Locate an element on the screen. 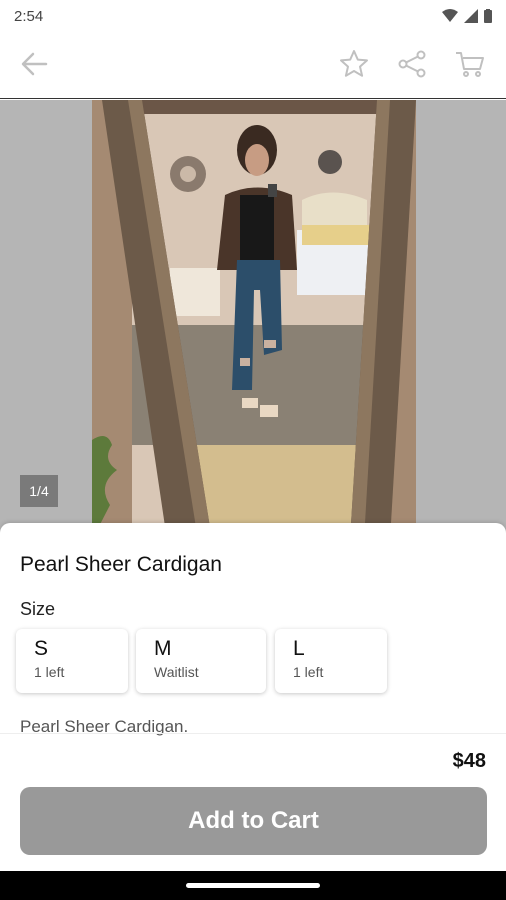 Image resolution: width=506 pixels, height=900 pixels. status-time: 2:54 is located at coordinates (29, 16).